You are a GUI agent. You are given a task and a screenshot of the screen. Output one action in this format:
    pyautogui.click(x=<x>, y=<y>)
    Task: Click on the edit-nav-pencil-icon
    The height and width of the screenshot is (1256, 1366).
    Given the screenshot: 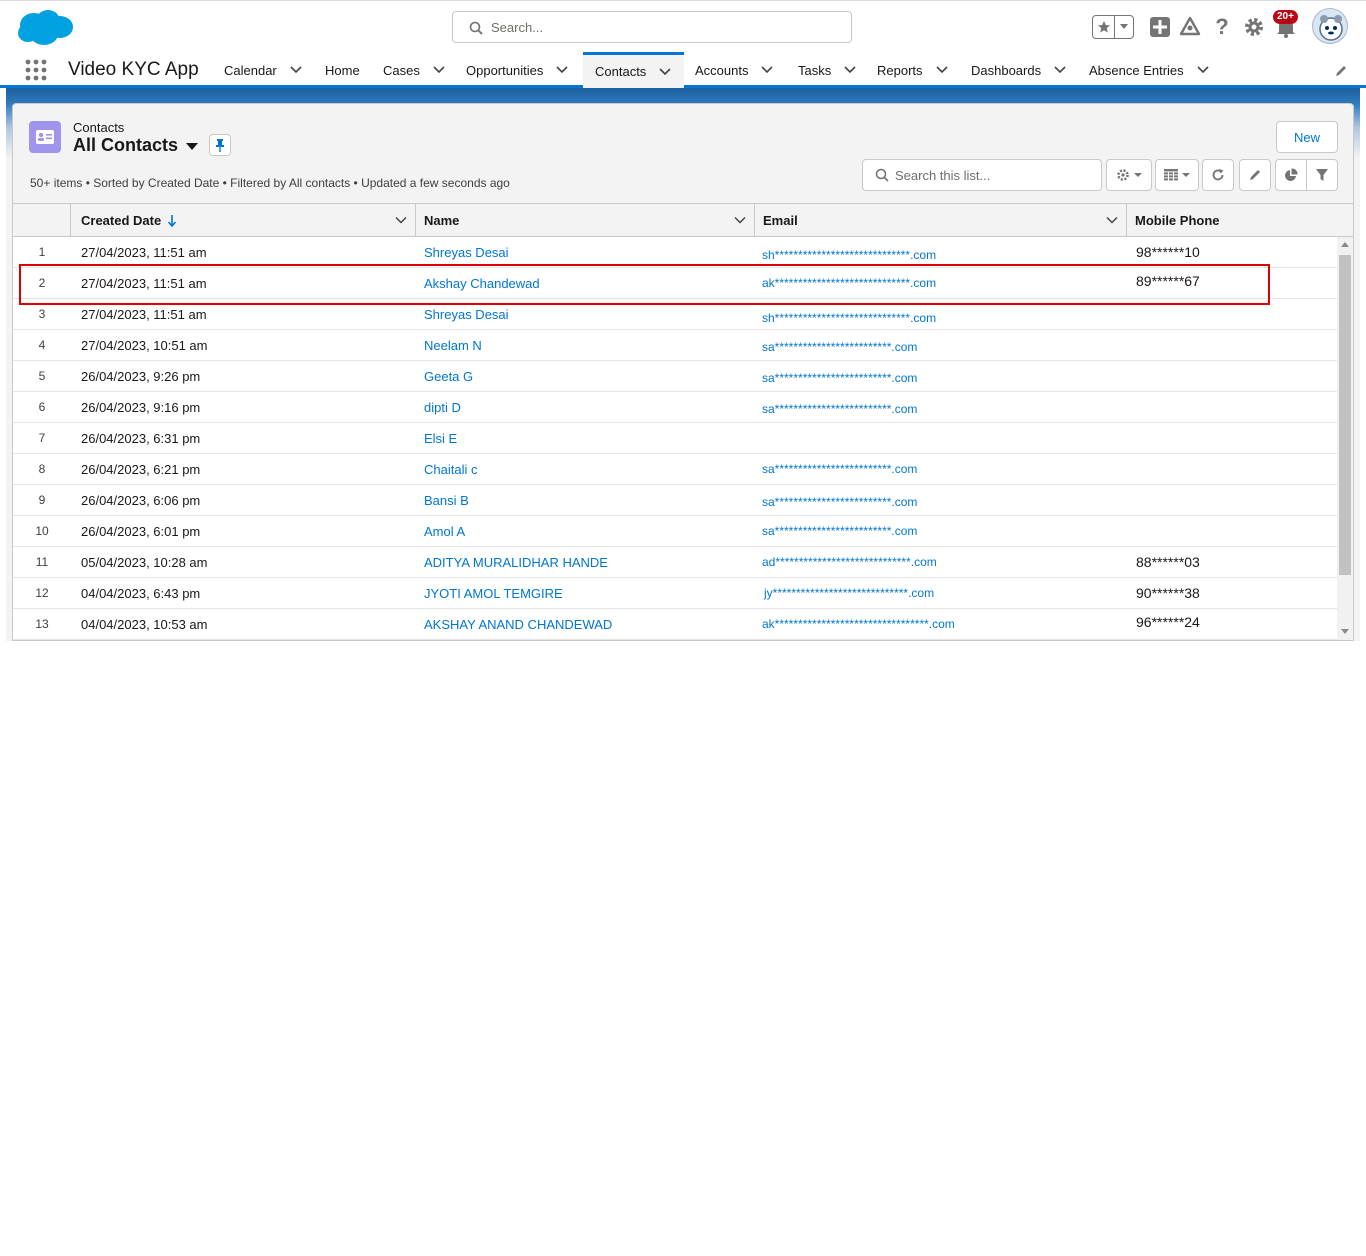 What is the action you would take?
    pyautogui.click(x=1341, y=71)
    